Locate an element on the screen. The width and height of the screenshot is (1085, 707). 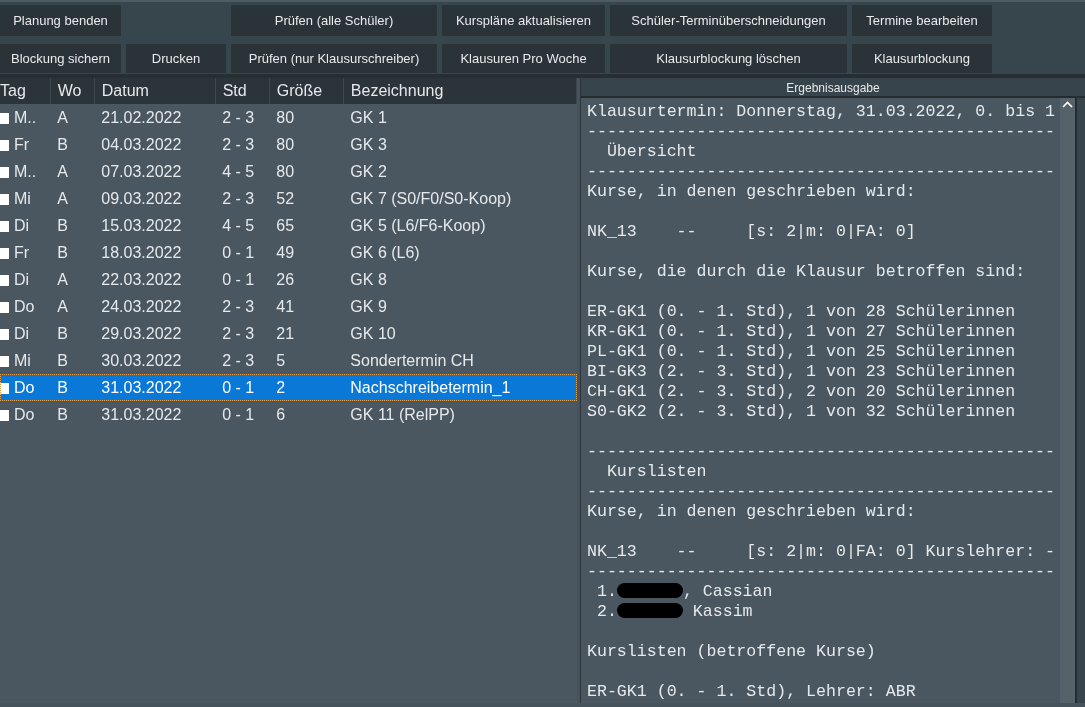
column-header: Wo is located at coordinates (72, 91).